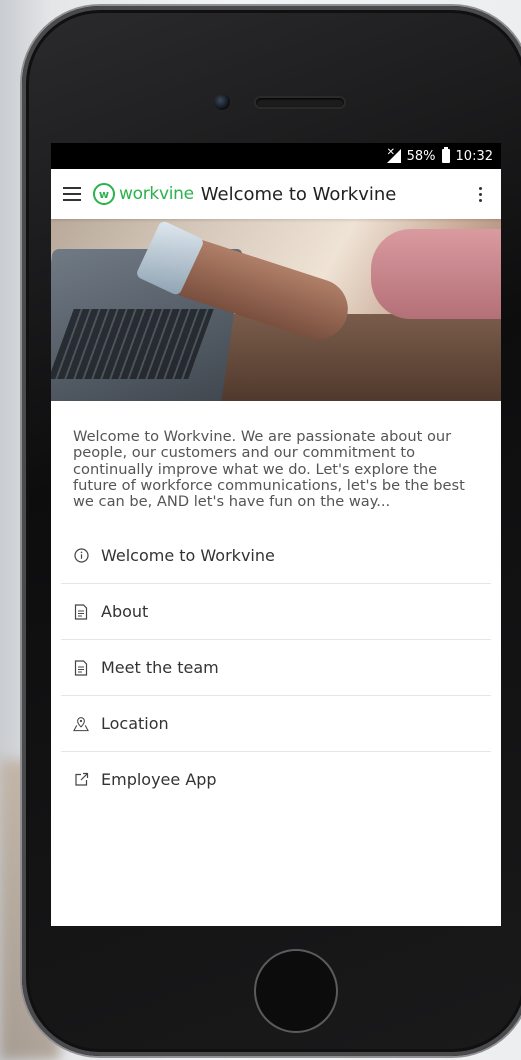  What do you see at coordinates (276, 612) in the screenshot?
I see `nav-item-about: About` at bounding box center [276, 612].